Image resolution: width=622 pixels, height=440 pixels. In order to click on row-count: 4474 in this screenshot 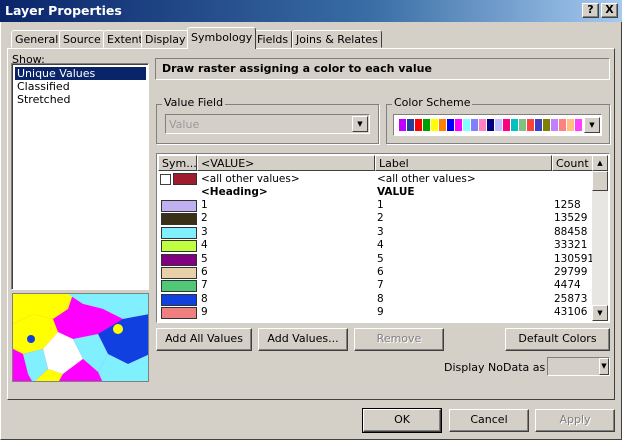, I will do `click(567, 285)`.